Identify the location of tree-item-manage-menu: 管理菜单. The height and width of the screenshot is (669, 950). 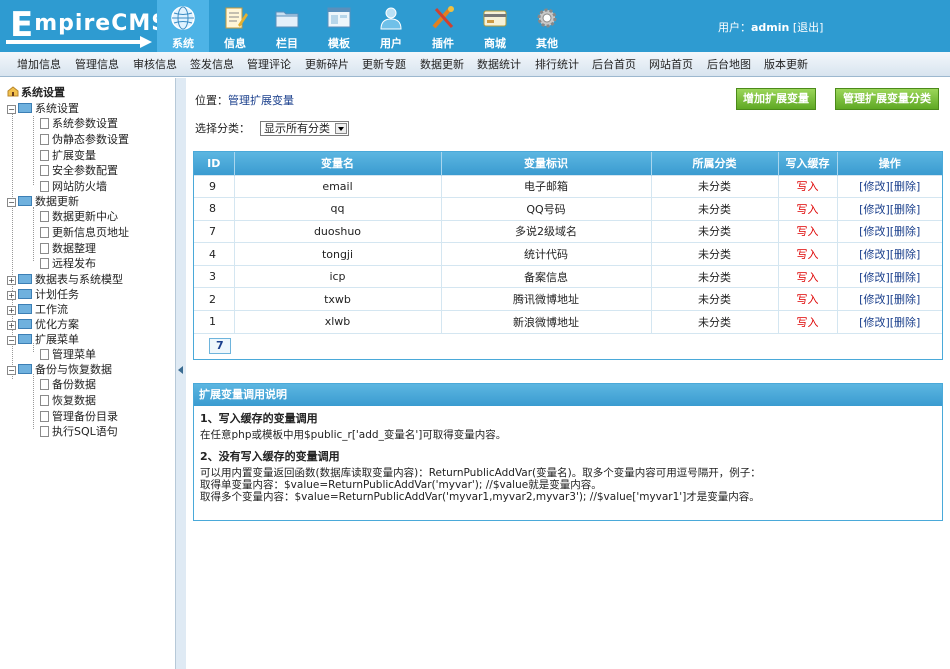
(68, 354).